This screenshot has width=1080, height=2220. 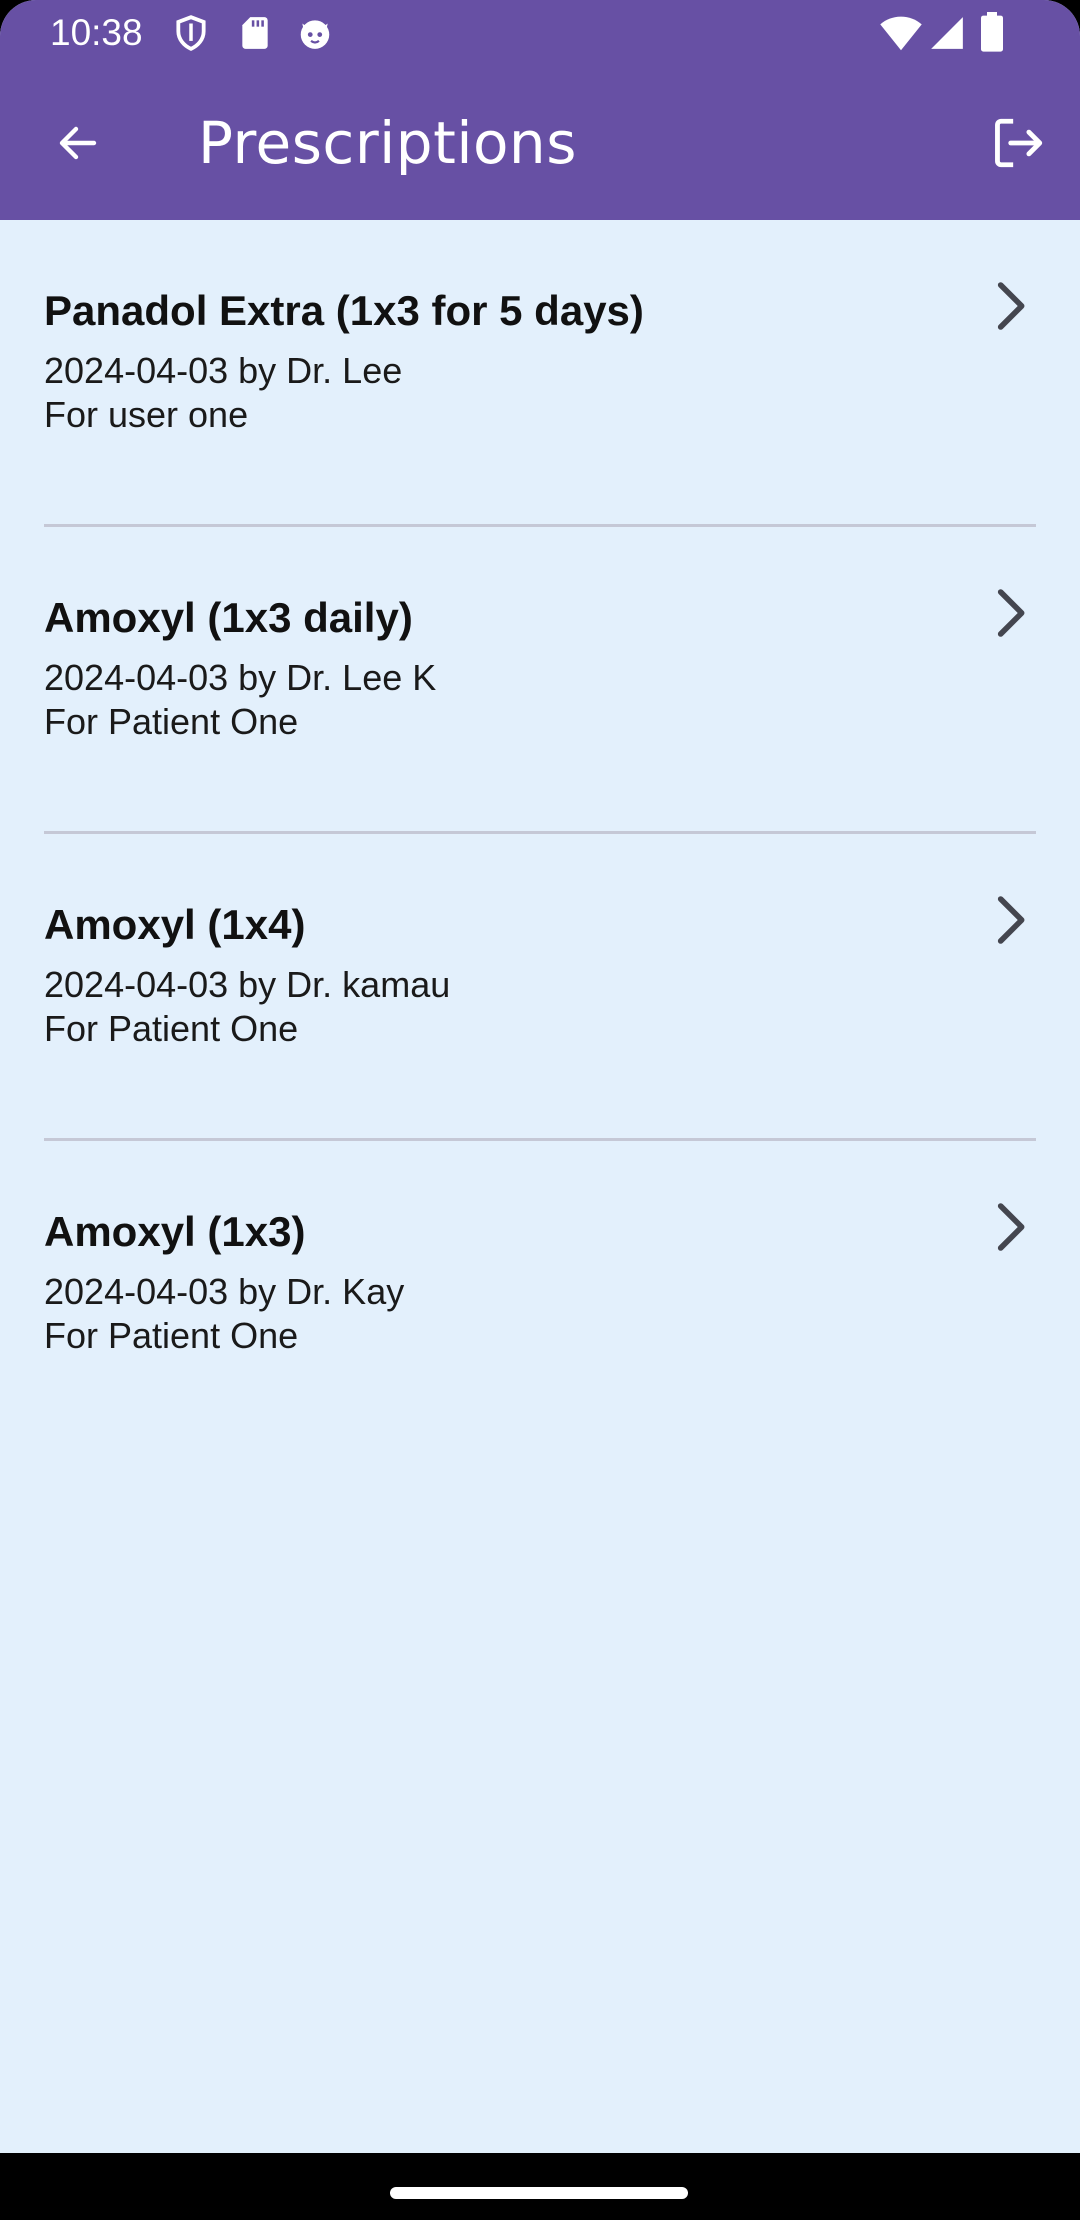 What do you see at coordinates (247, 984) in the screenshot?
I see `prescription-date-doctor: 2024-04-03 by Dr. kamau` at bounding box center [247, 984].